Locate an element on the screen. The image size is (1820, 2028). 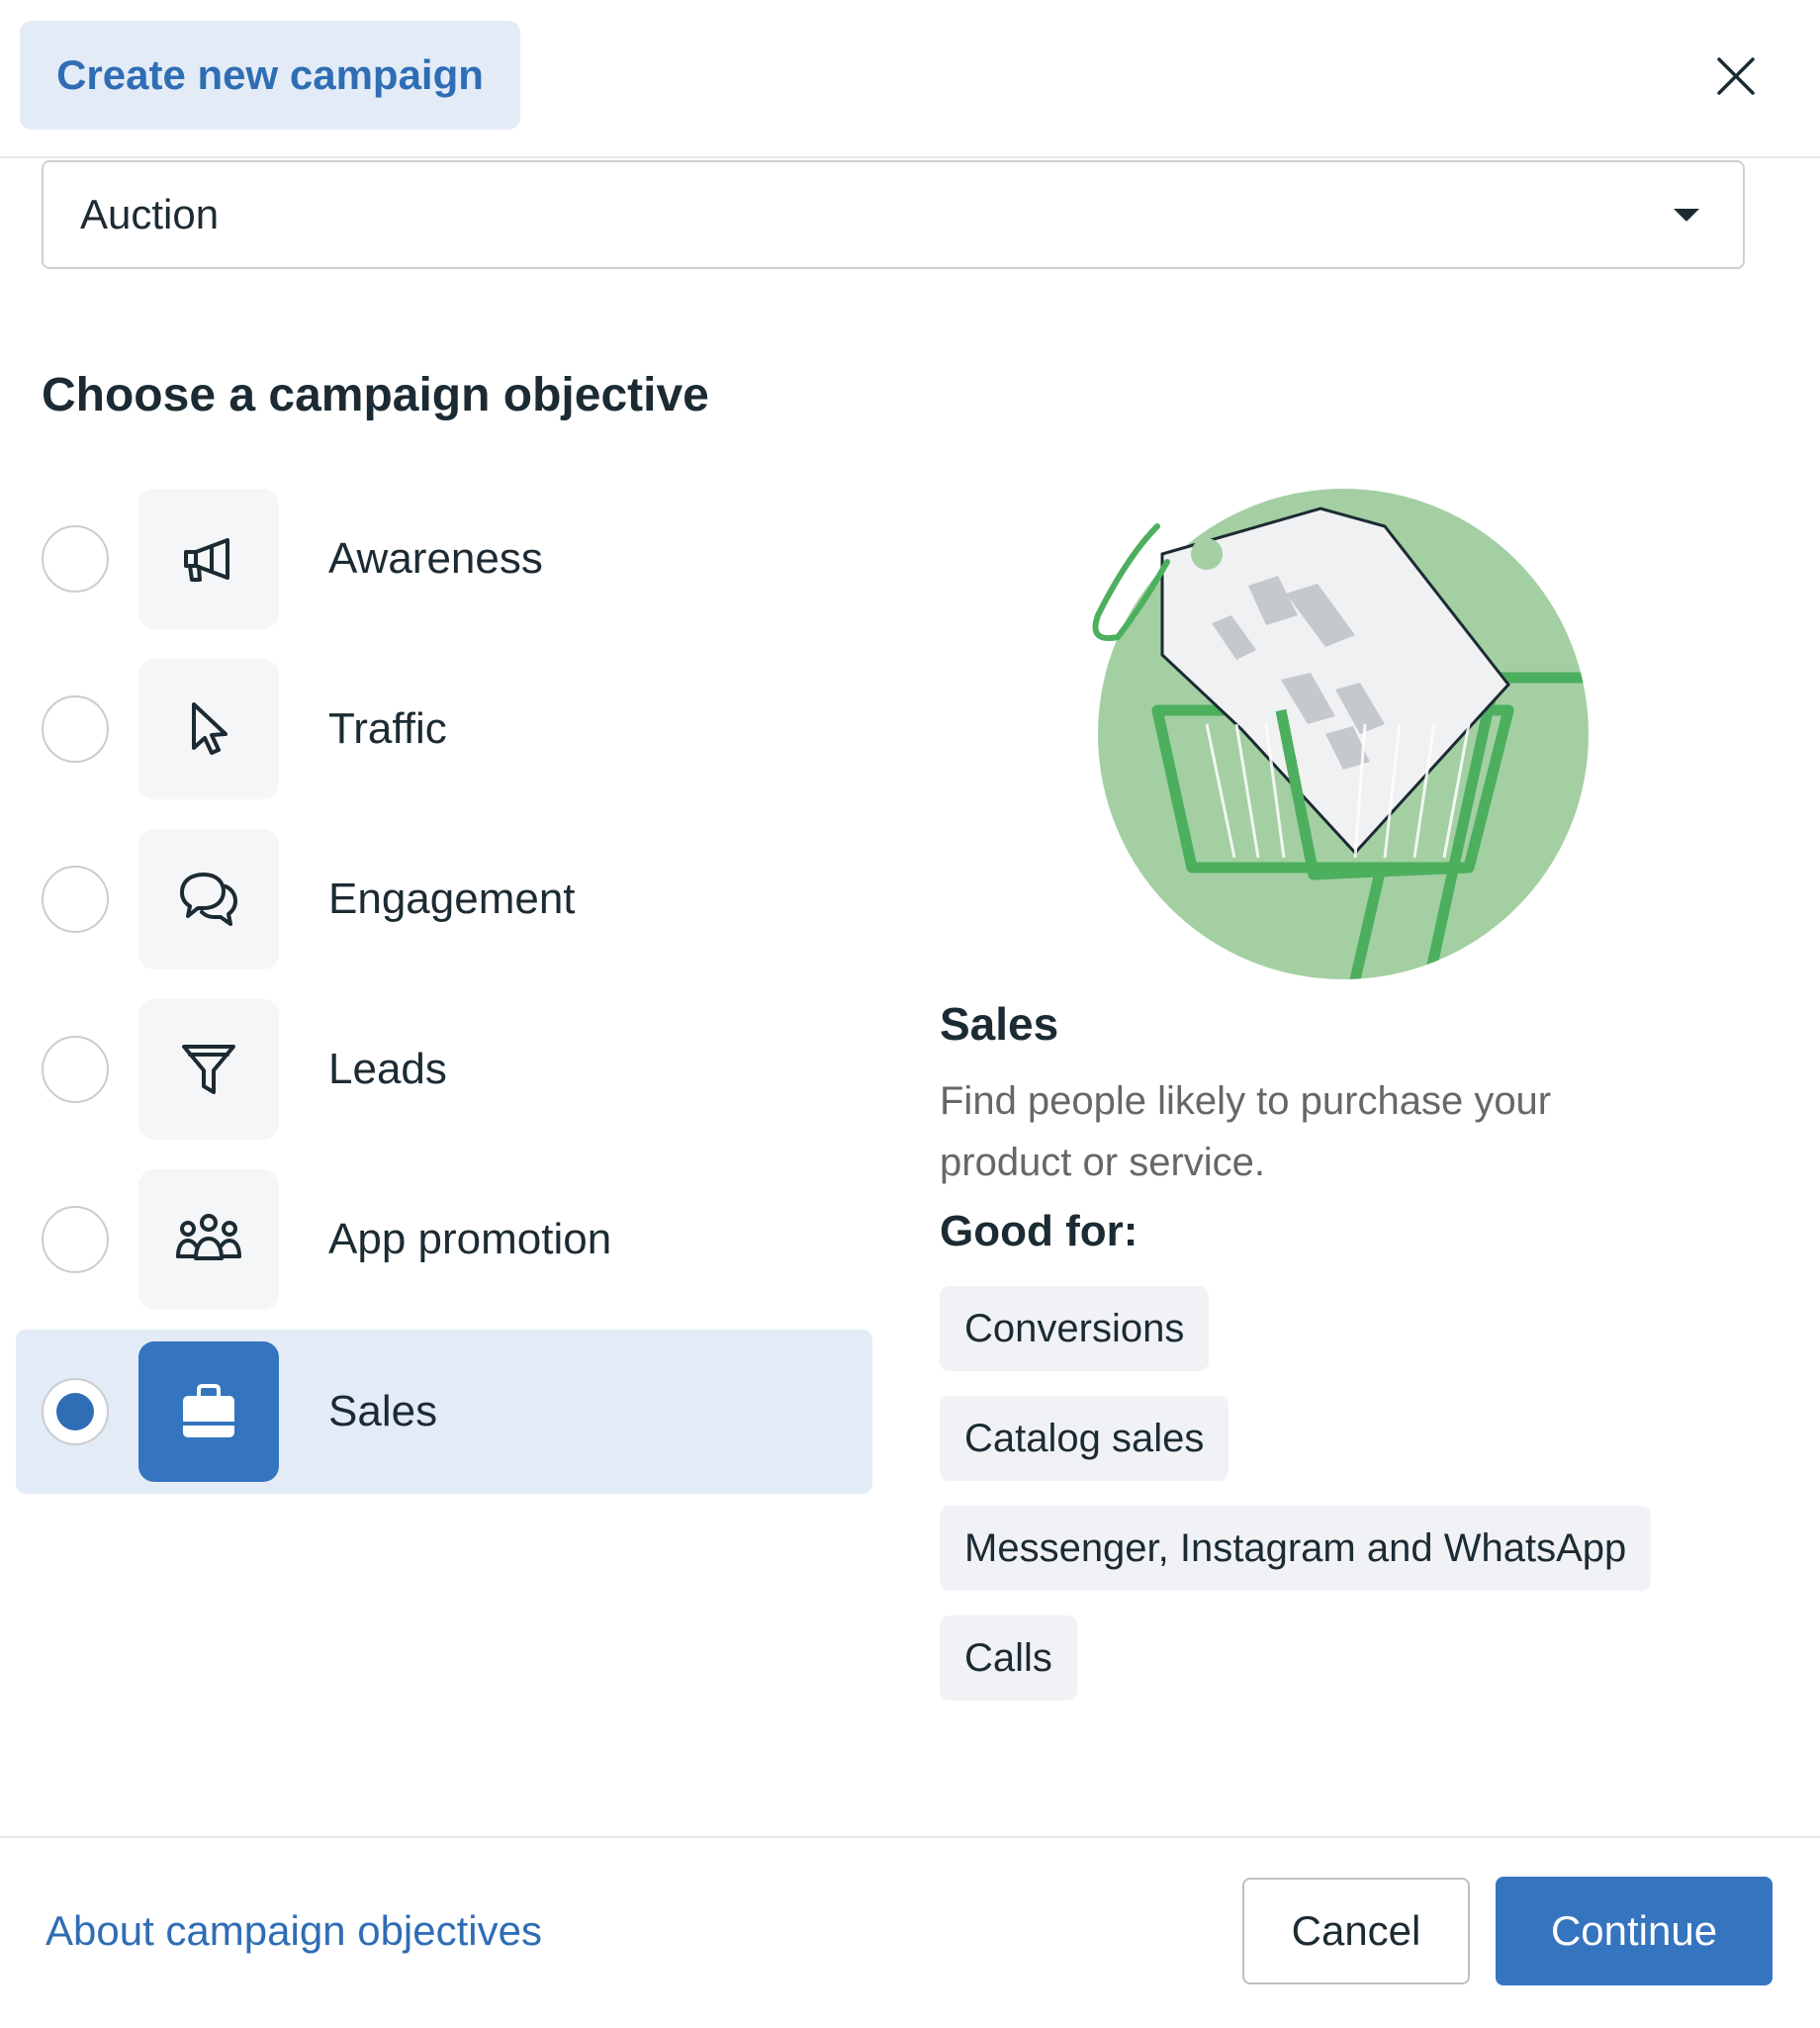
good-for-chip: Catalog sales is located at coordinates (1084, 1438).